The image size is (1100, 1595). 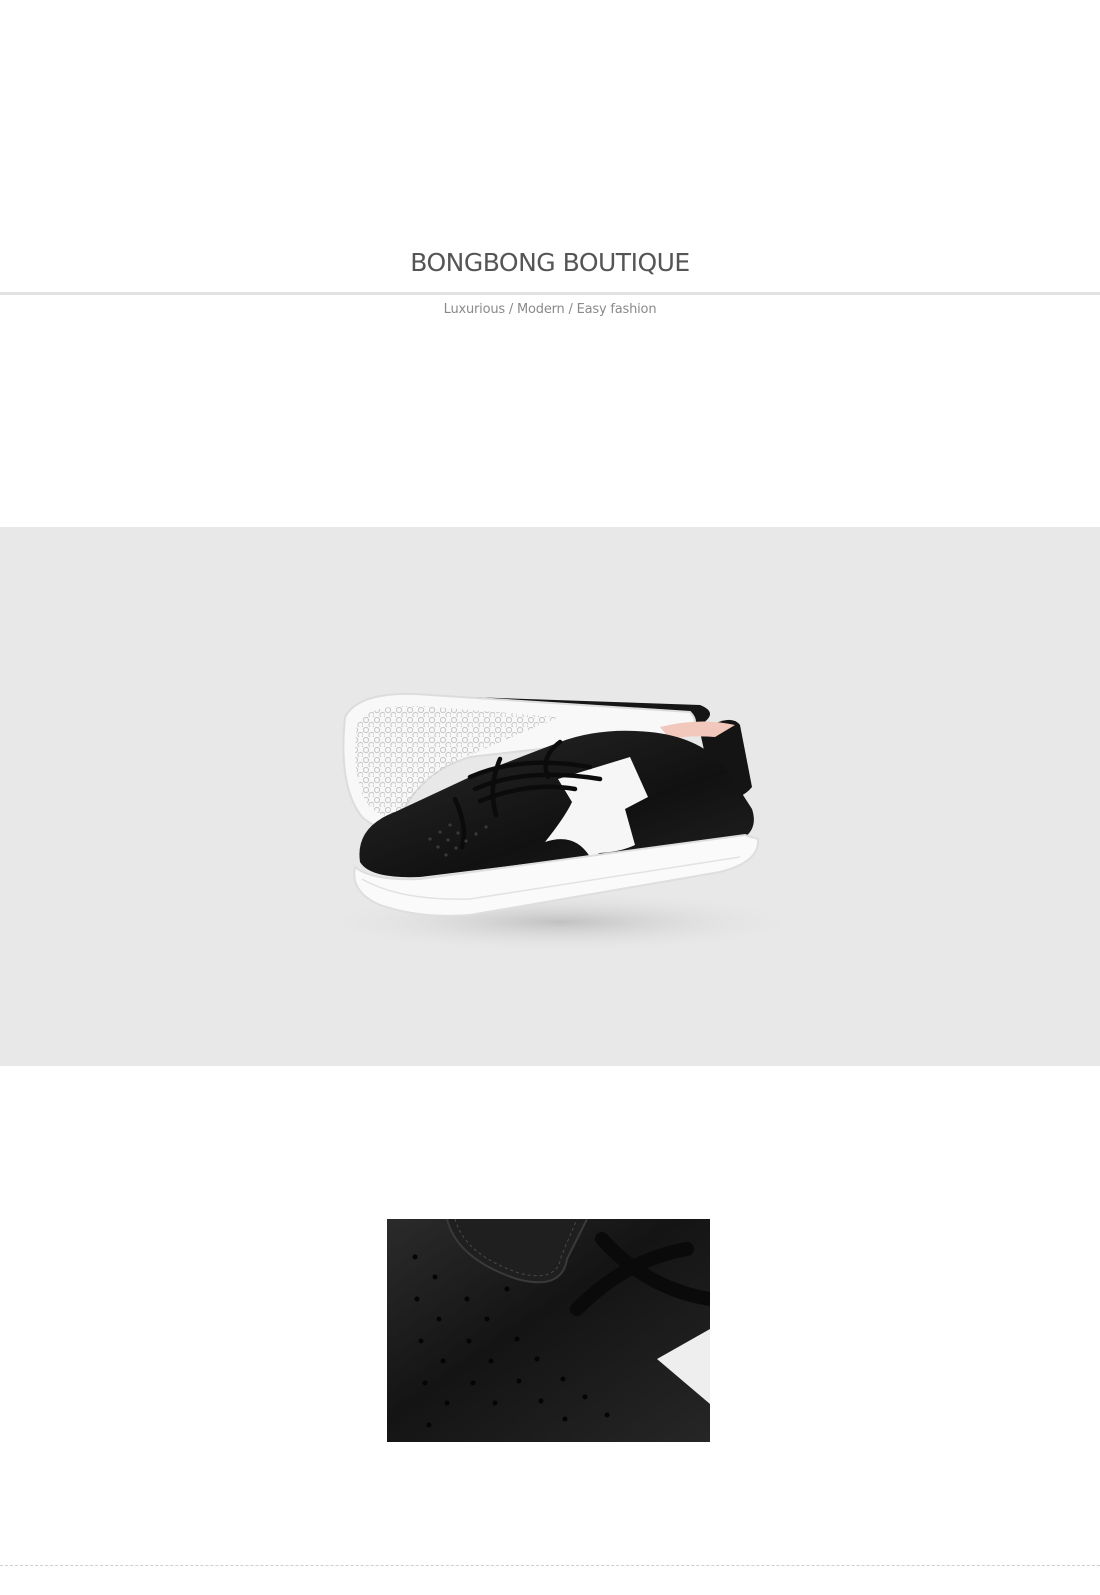 I want to click on footer-divider, so click(x=550, y=1565).